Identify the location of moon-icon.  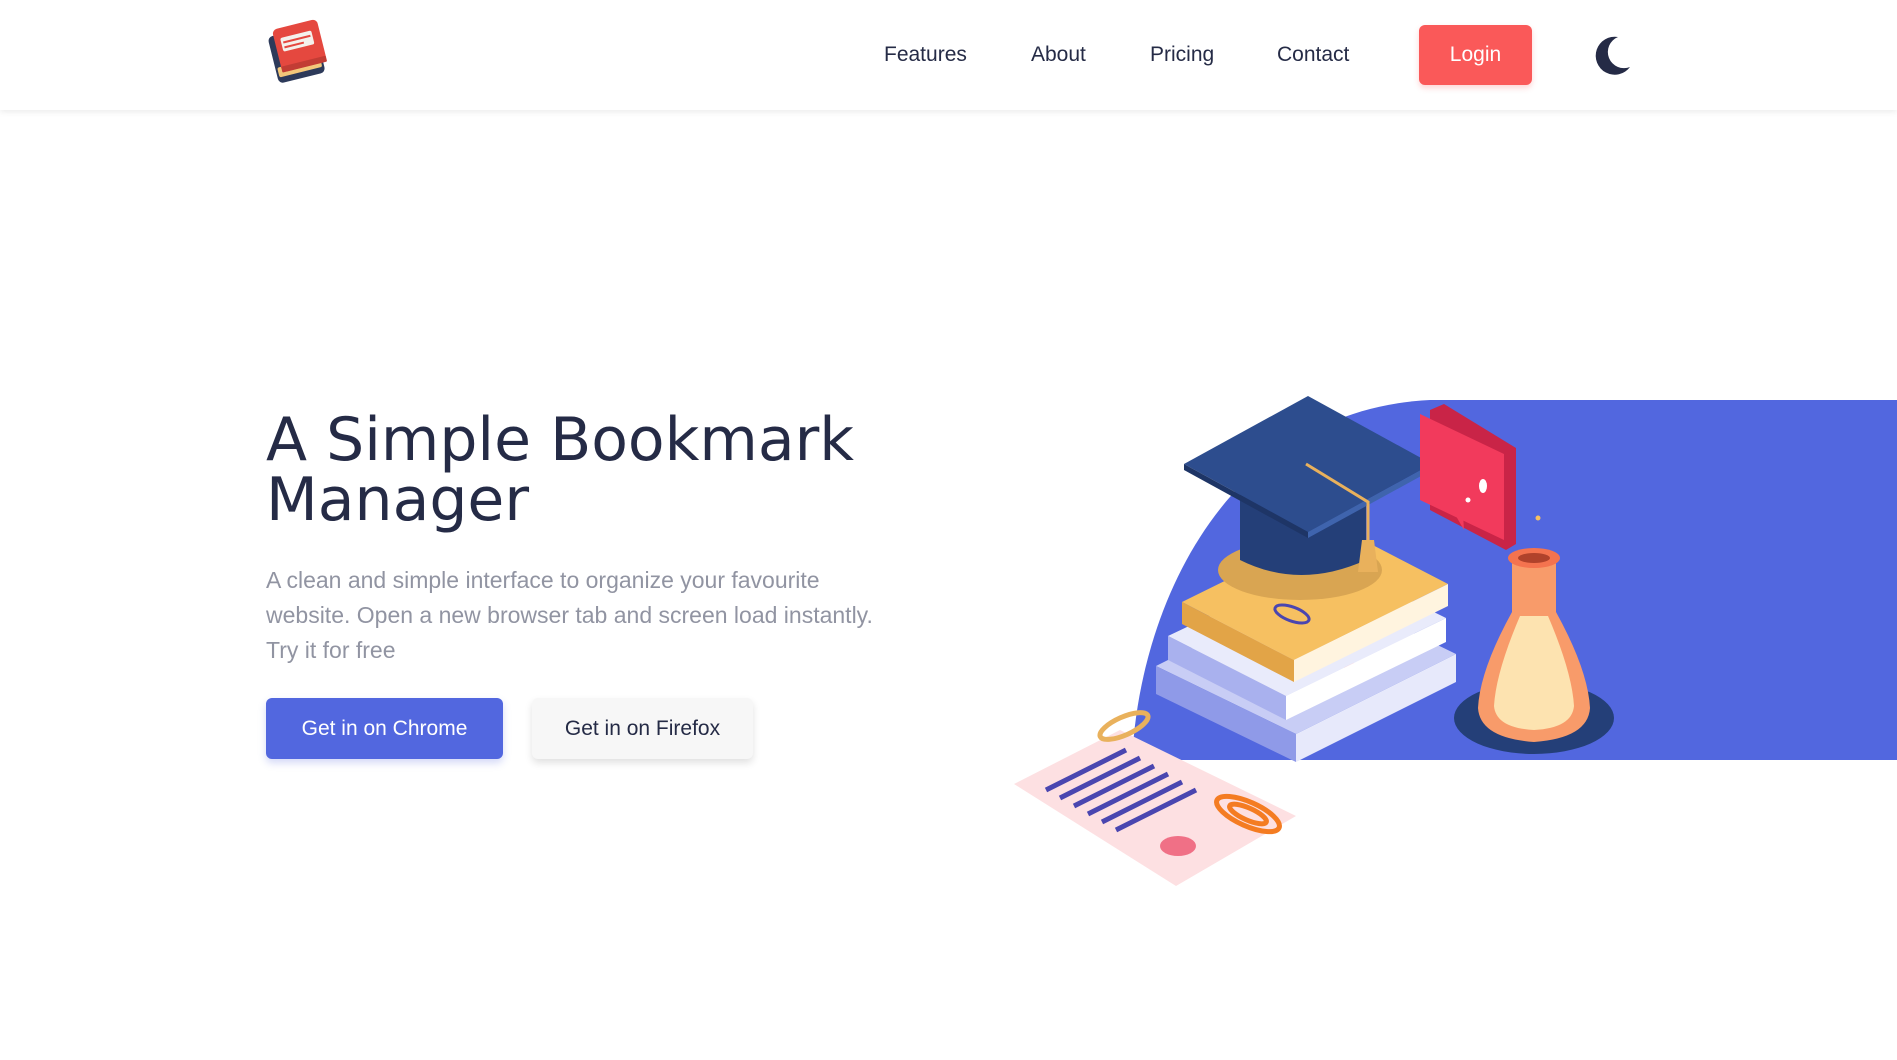
(1612, 55).